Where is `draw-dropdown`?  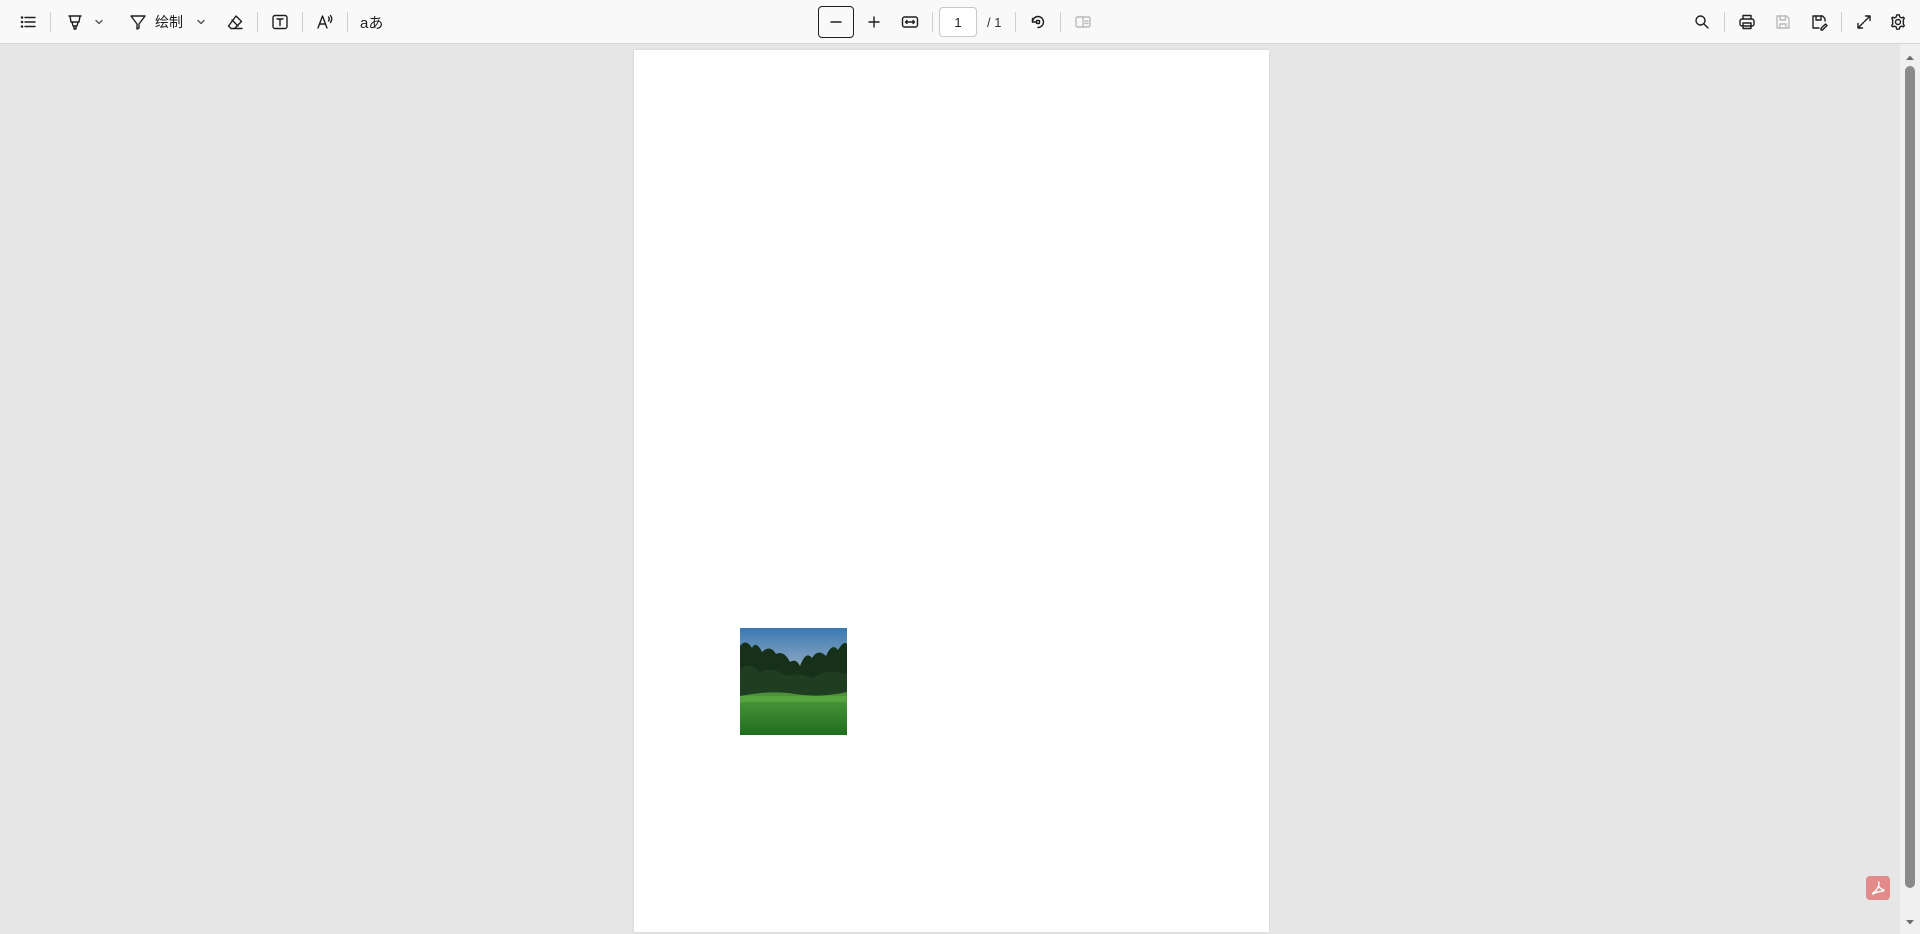 draw-dropdown is located at coordinates (201, 22).